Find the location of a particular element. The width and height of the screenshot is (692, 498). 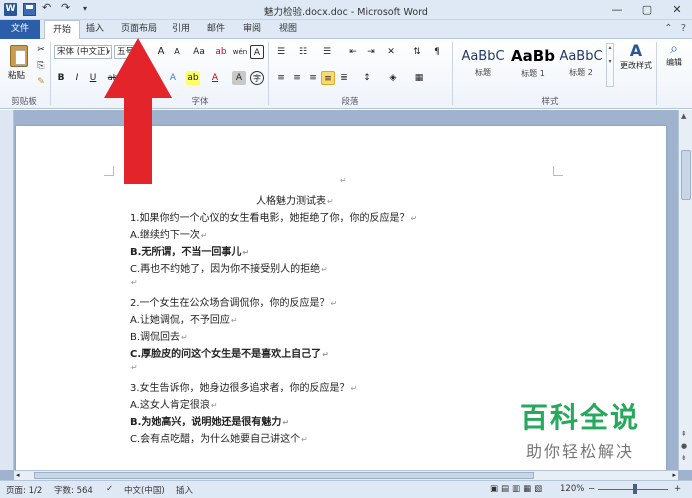

insert-mode: 插入 is located at coordinates (184, 490).